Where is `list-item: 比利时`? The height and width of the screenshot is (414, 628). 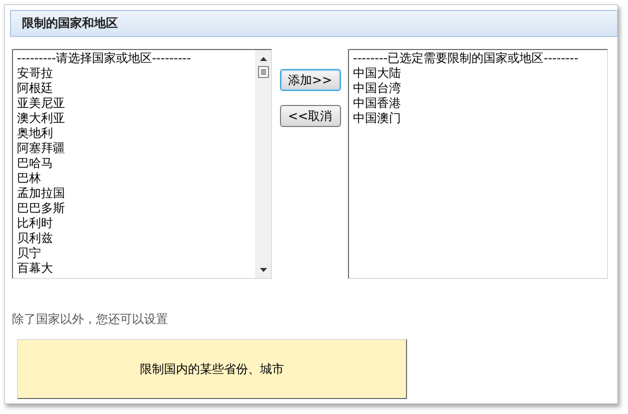
list-item: 比利时 is located at coordinates (134, 223).